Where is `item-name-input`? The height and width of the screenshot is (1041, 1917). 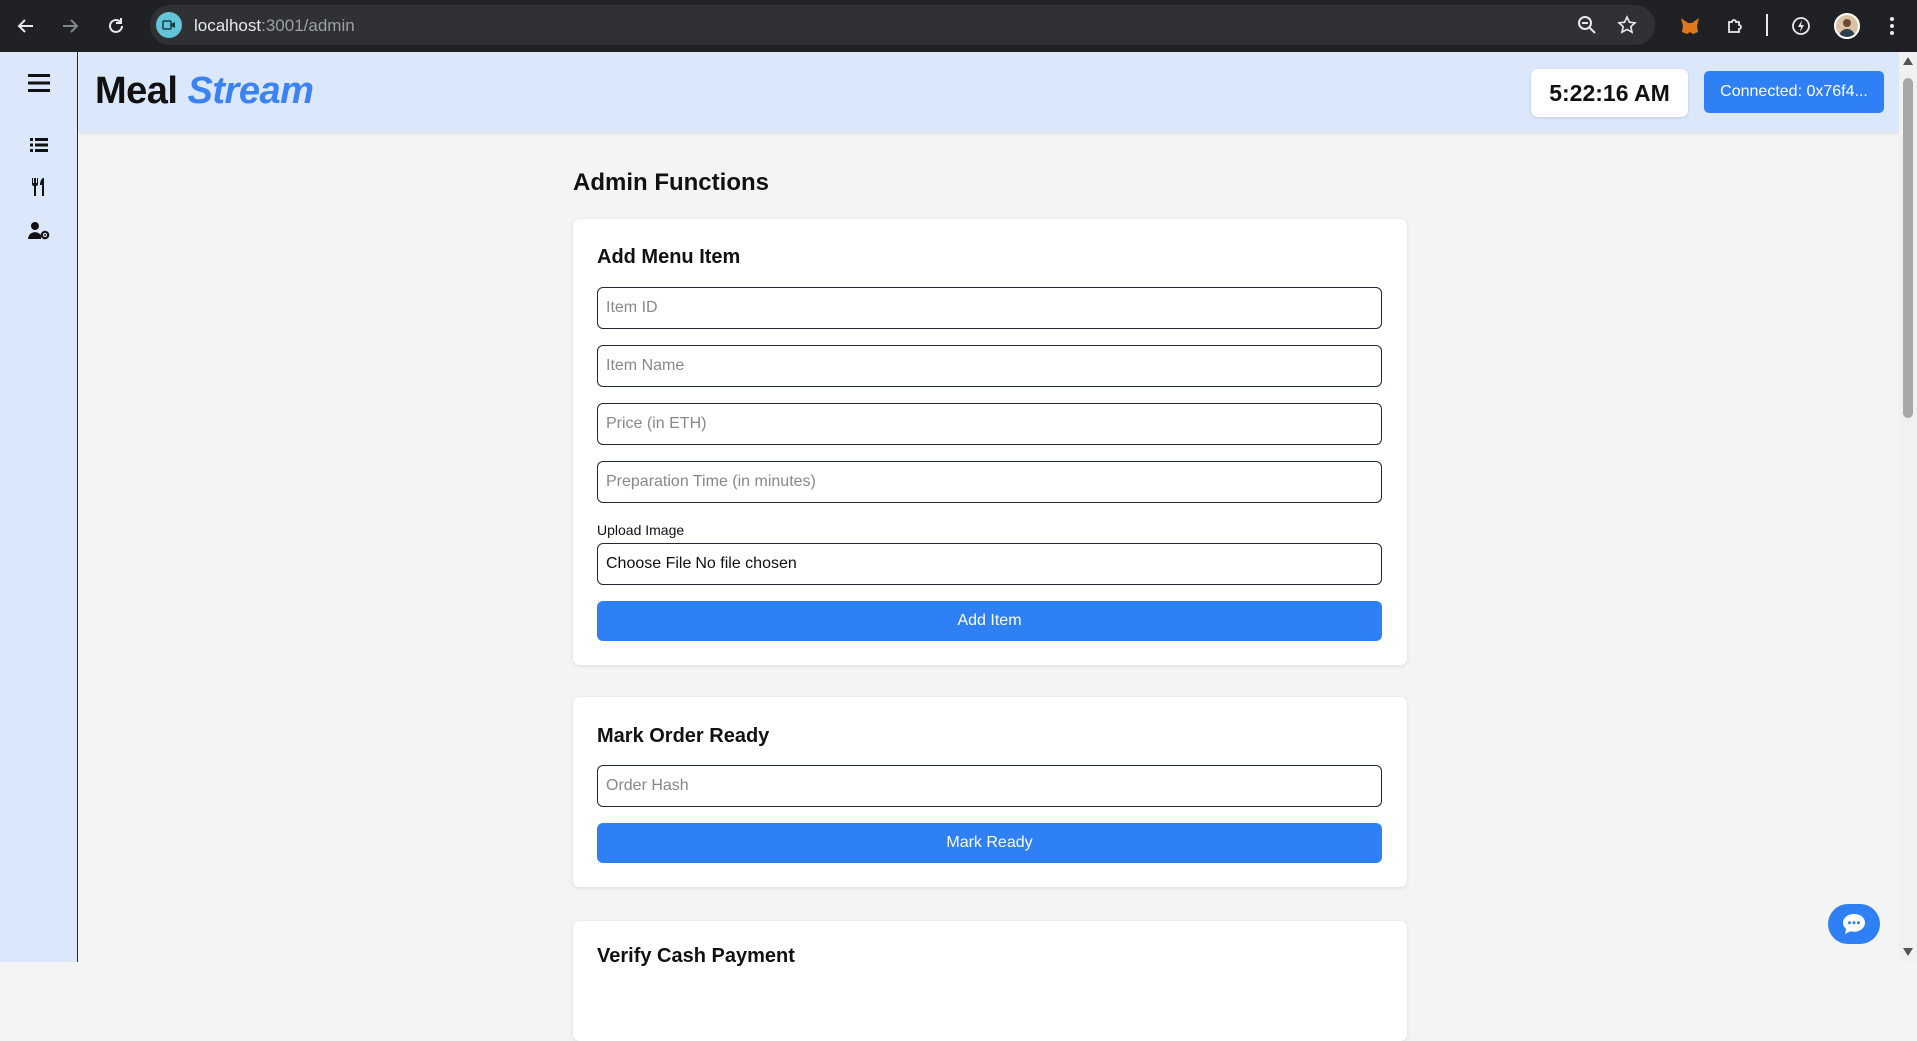
item-name-input is located at coordinates (989, 366).